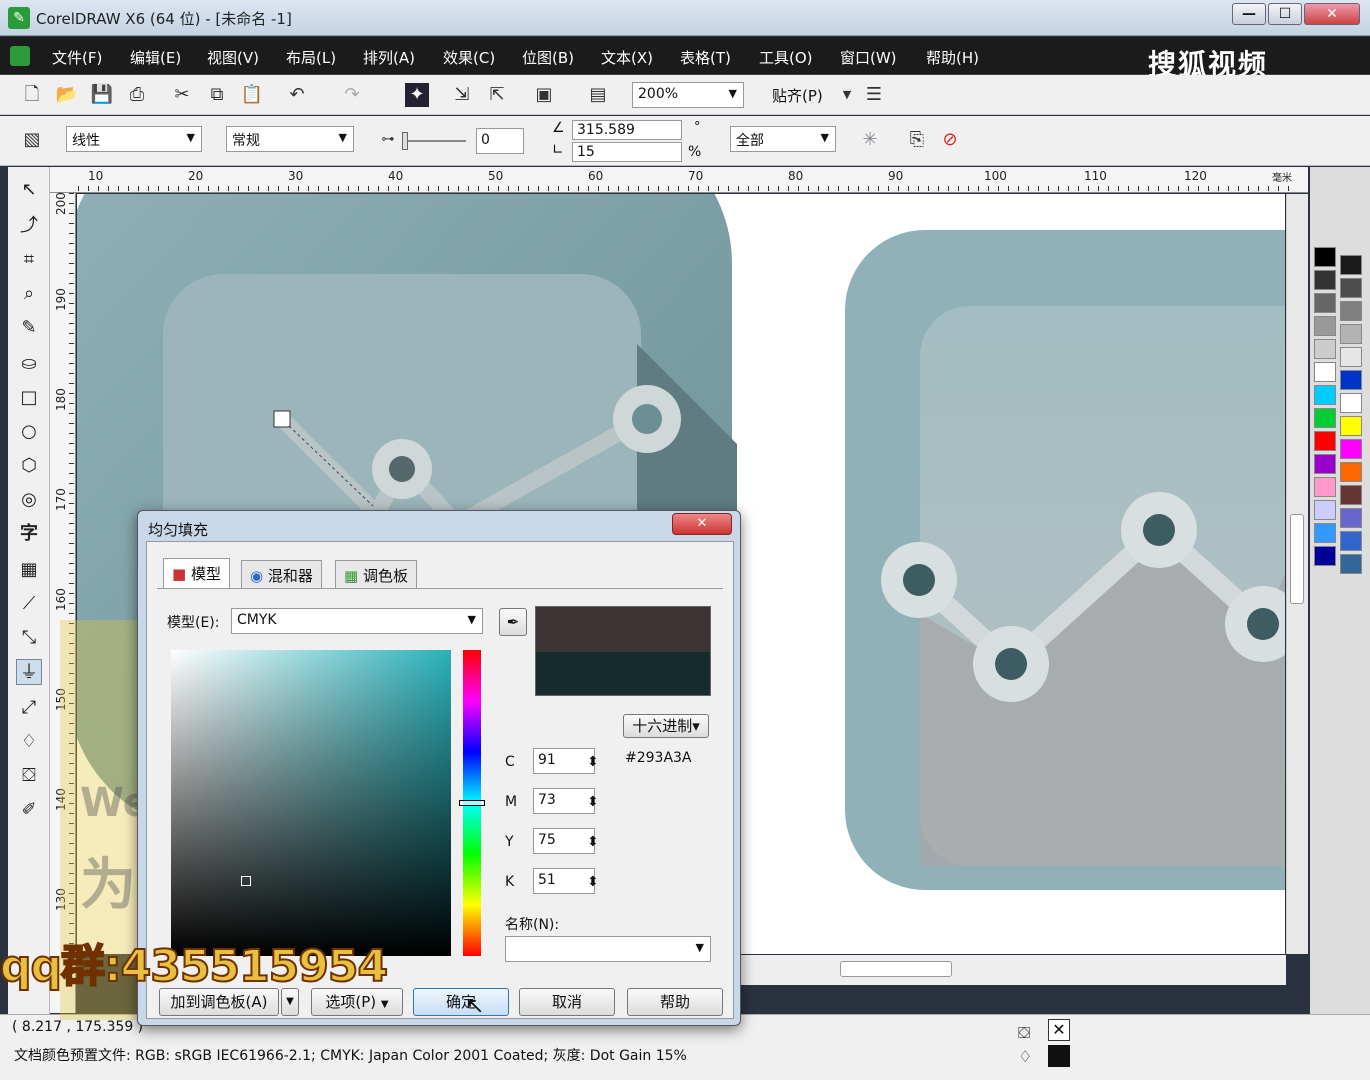 This screenshot has width=1370, height=1080. What do you see at coordinates (182, 95) in the screenshot?
I see `cut-icon: ✂` at bounding box center [182, 95].